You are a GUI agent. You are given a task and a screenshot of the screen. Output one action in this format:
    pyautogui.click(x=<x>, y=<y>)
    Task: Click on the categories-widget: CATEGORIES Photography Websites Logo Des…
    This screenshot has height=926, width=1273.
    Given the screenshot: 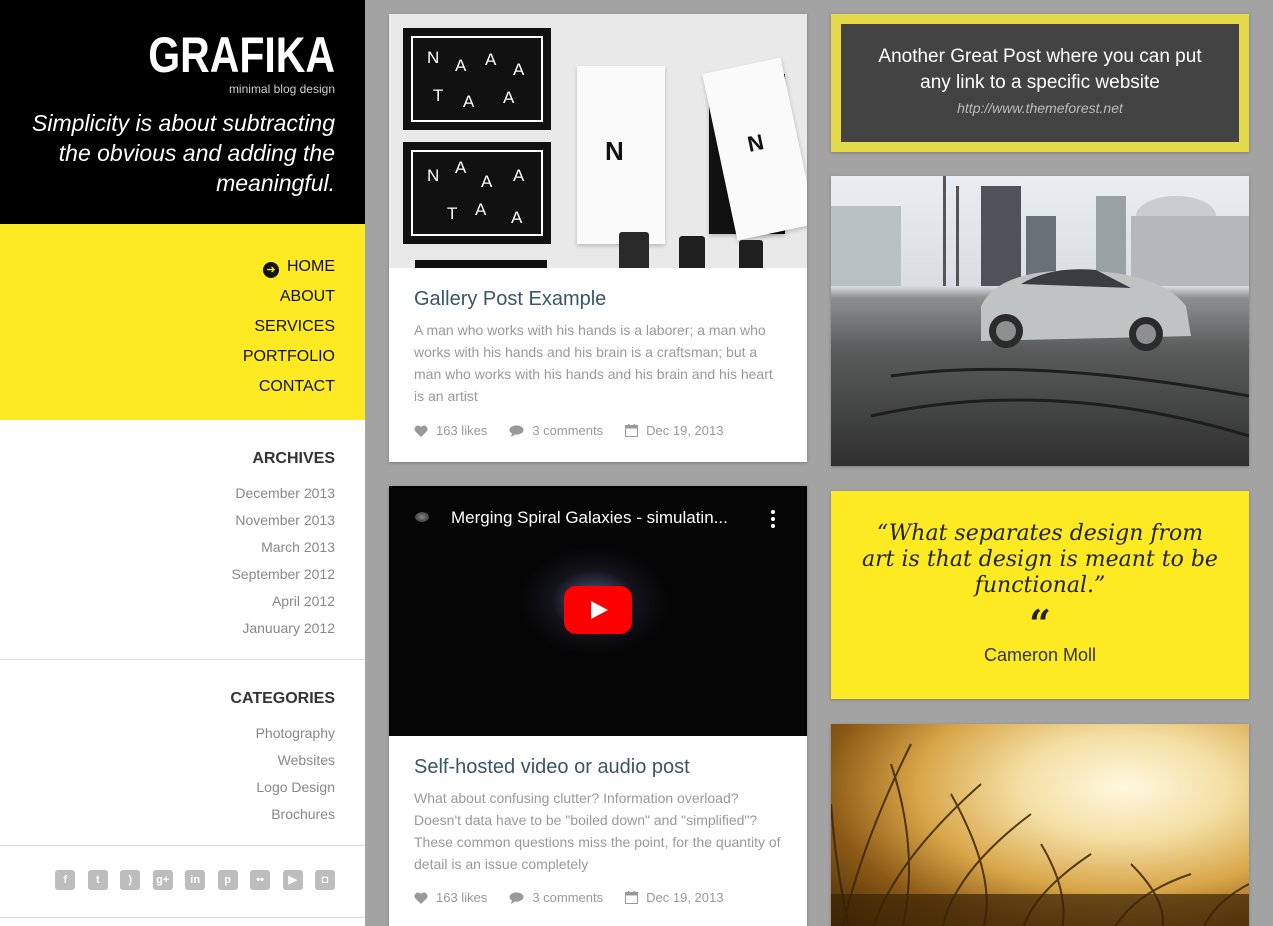 What is the action you would take?
    pyautogui.click(x=182, y=753)
    